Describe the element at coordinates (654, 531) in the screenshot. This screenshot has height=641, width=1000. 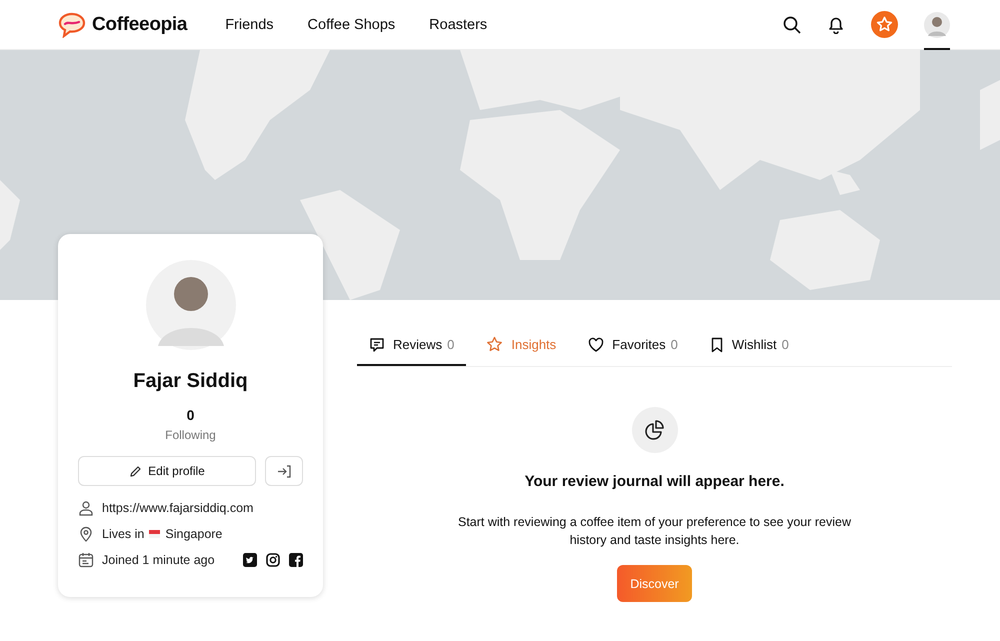
I see `empty-message: Start with reviewing a coffee item of your preference to see your review history and taste insights here.` at that location.